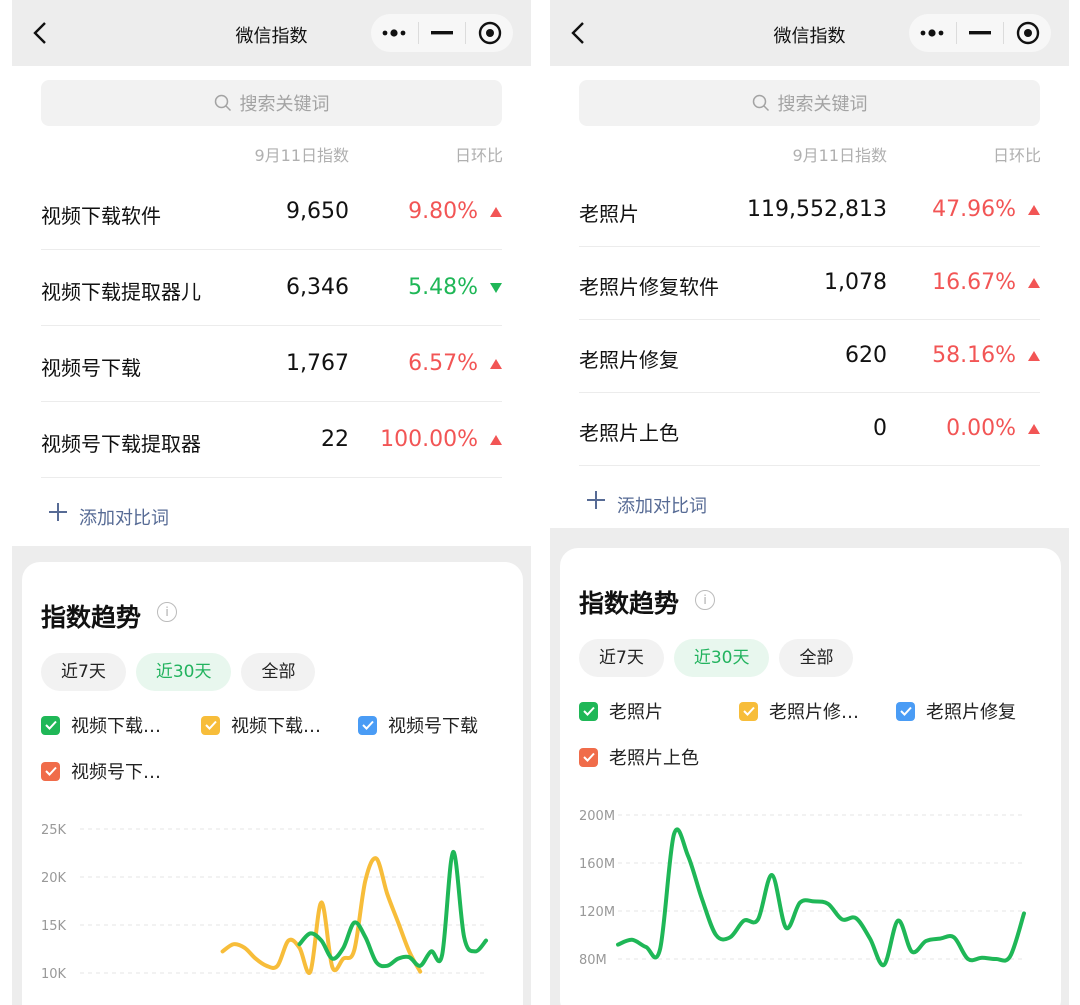  What do you see at coordinates (271, 212) in the screenshot?
I see `keyword-row: 视频下载软件 9,650 9.80%` at bounding box center [271, 212].